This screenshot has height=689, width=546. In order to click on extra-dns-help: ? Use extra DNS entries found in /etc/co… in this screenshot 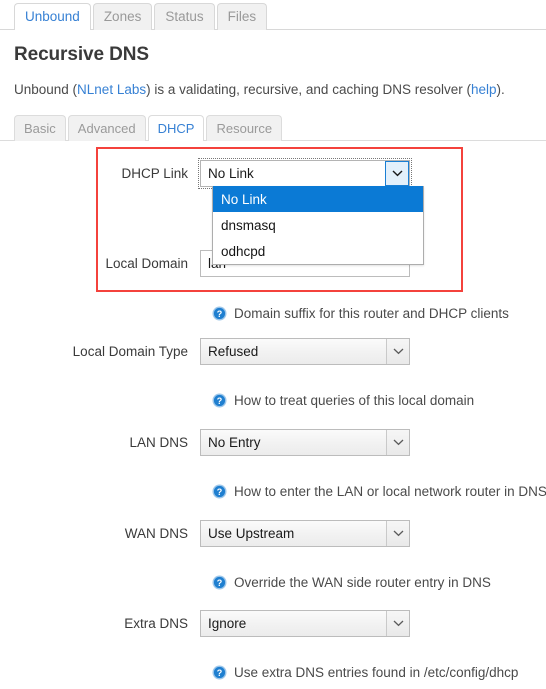, I will do `click(365, 672)`.